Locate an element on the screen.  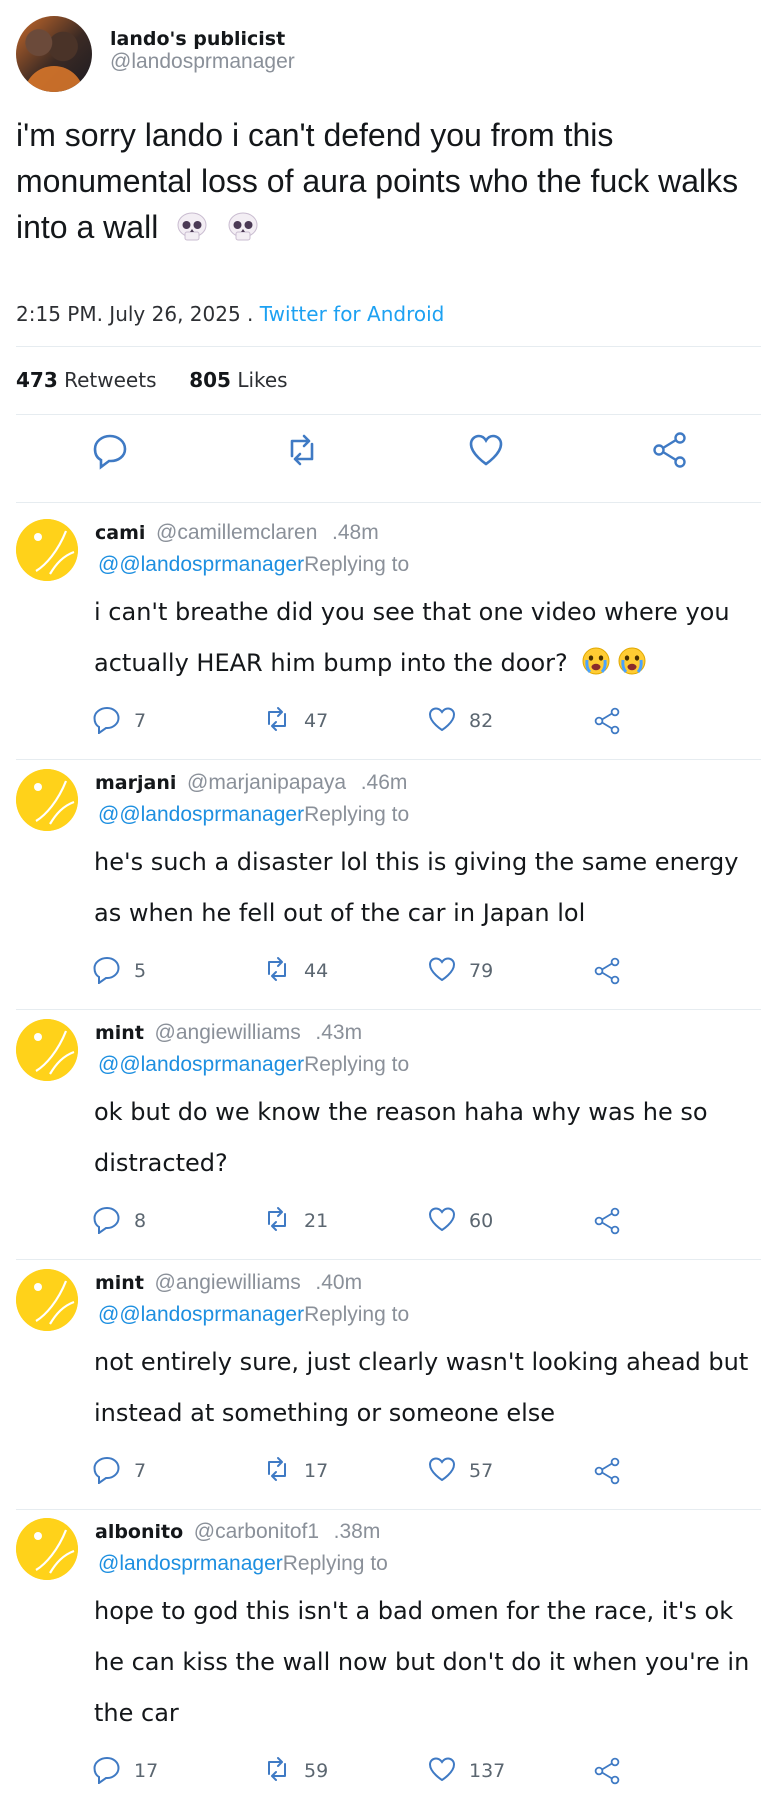
retweet-count: 21 is located at coordinates (316, 1221).